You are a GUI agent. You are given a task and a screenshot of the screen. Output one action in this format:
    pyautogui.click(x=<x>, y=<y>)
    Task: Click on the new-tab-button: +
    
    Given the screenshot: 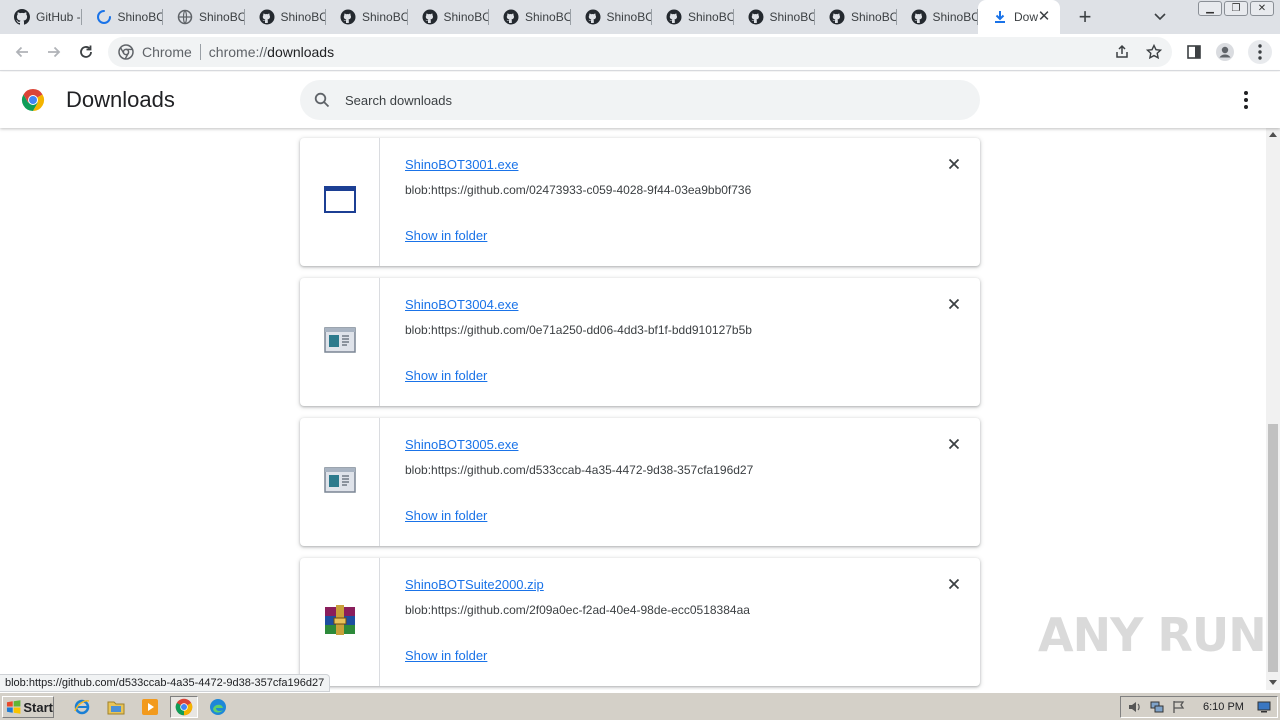 What is the action you would take?
    pyautogui.click(x=1085, y=17)
    